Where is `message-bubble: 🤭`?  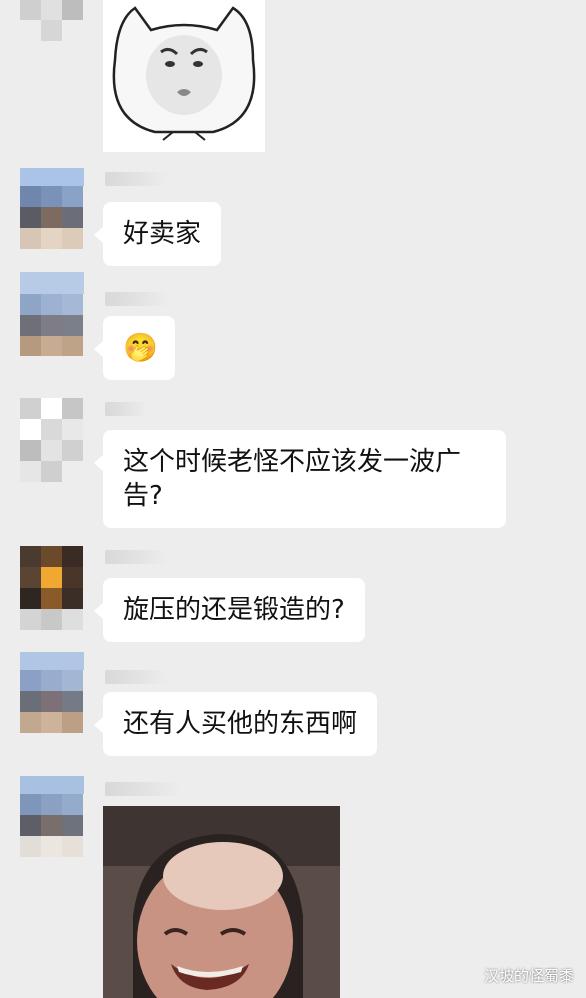 message-bubble: 🤭 is located at coordinates (134, 348).